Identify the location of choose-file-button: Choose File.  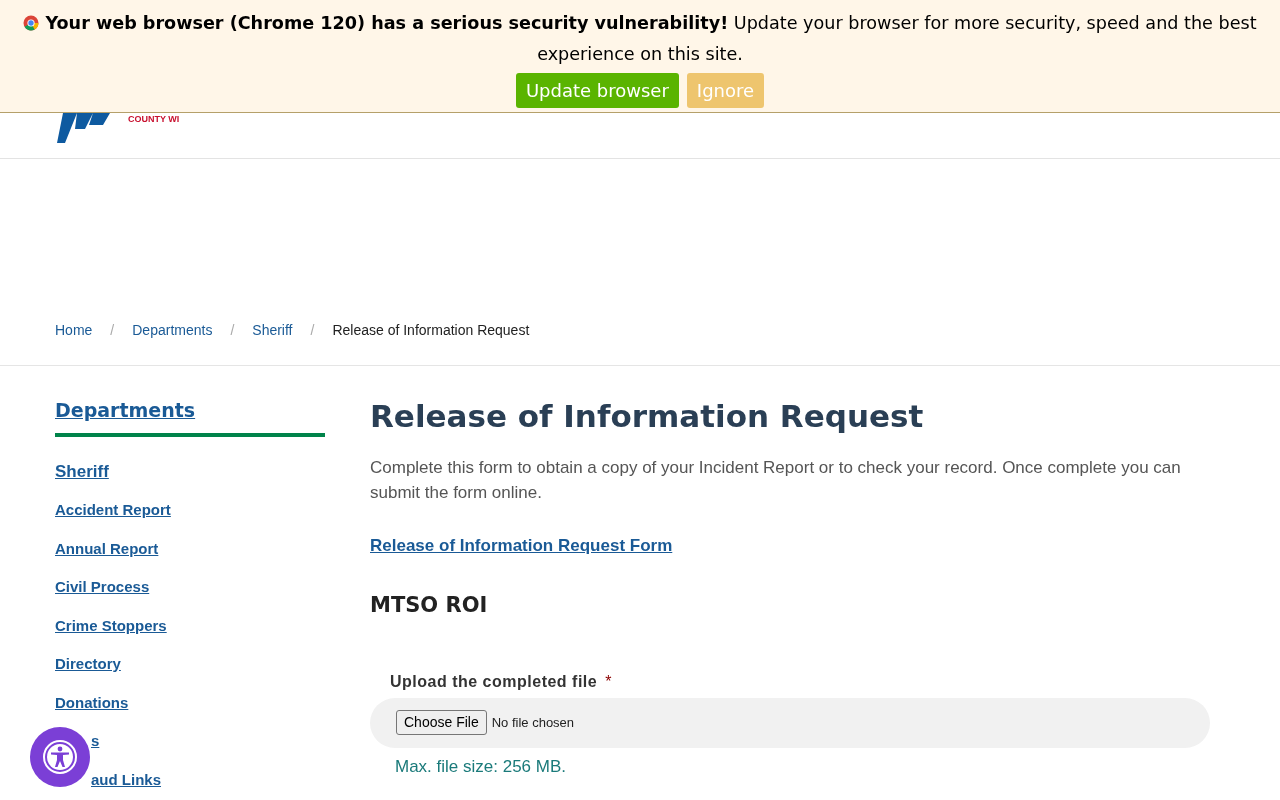
(441, 723).